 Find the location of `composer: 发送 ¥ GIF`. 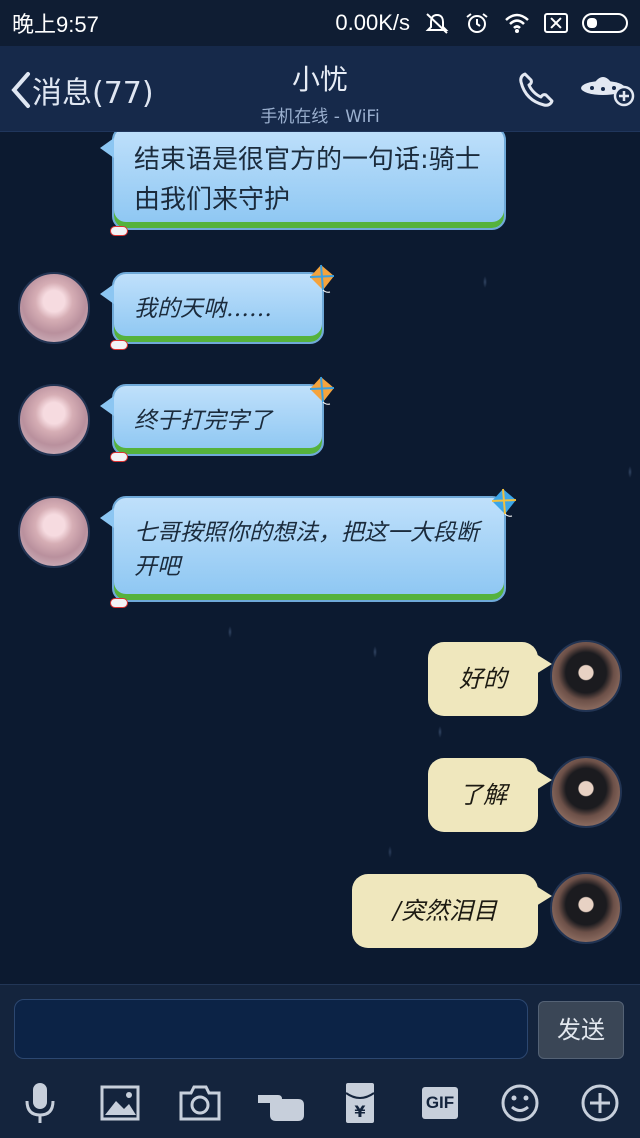

composer: 发送 ¥ GIF is located at coordinates (320, 1061).